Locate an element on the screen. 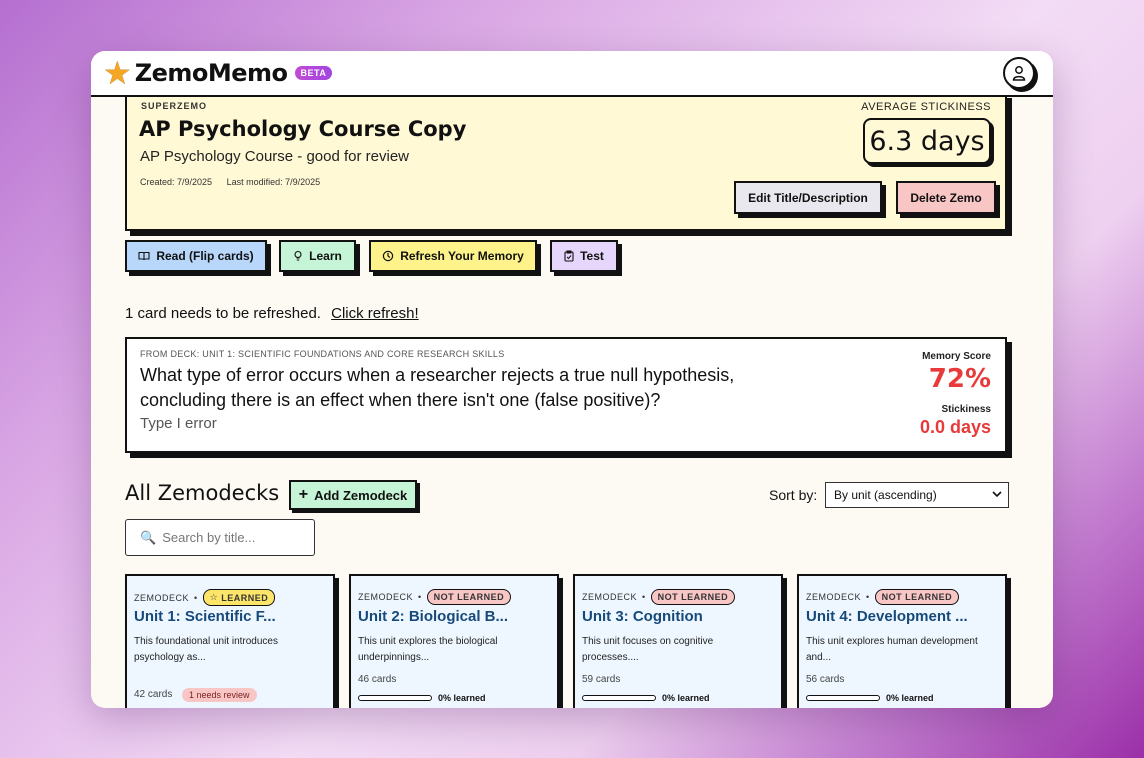 Image resolution: width=1144 pixels, height=758 pixels. read-flip-cards-button: Read (Flip cards) is located at coordinates (196, 256).